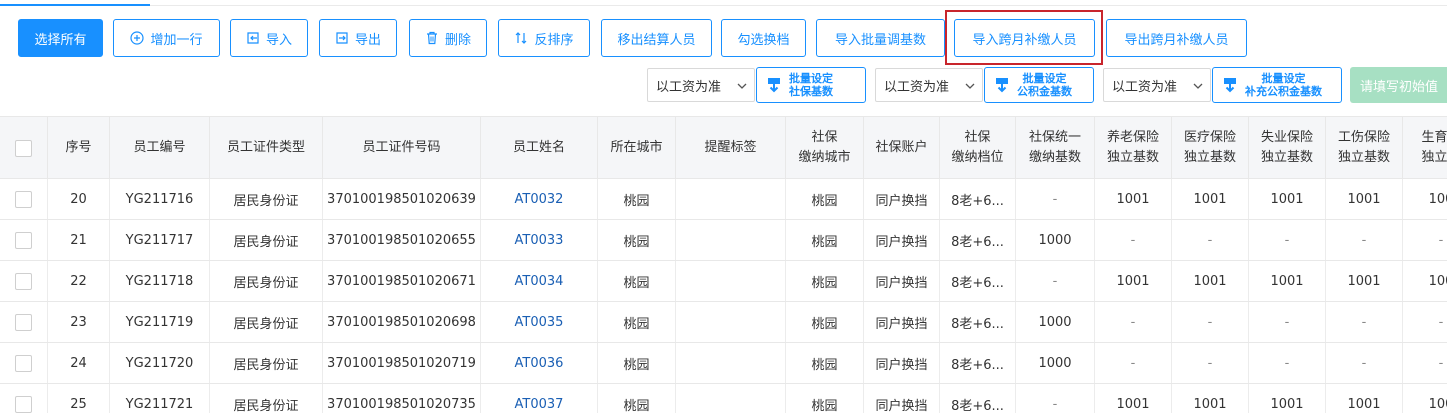 This screenshot has height=413, width=1447. Describe the element at coordinates (160, 363) in the screenshot. I see `cell-emp-no: YG211720` at that location.